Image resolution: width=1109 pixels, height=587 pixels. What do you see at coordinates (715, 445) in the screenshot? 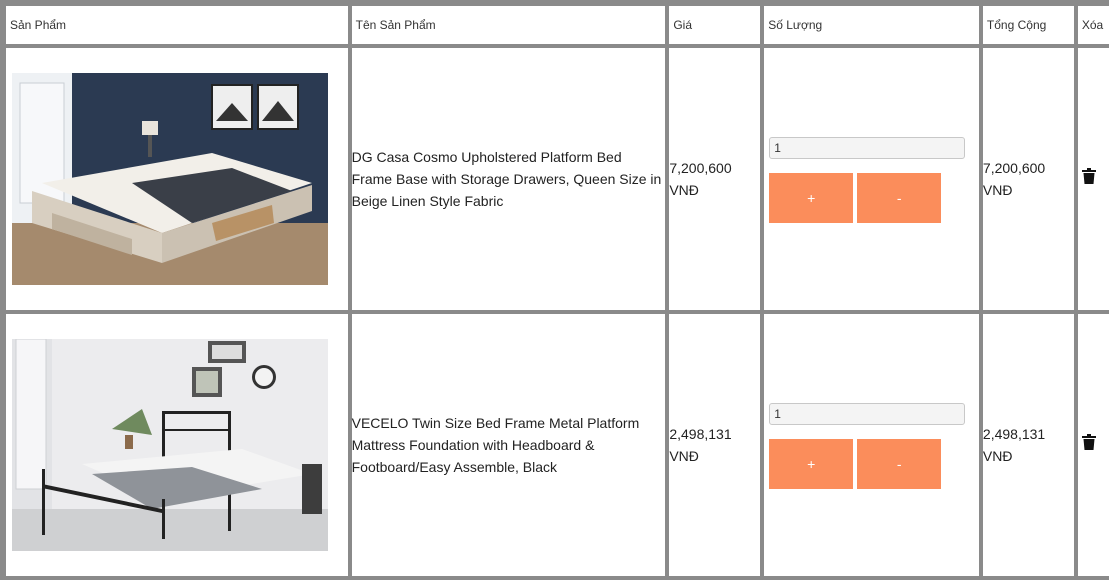
I see `product-price-cell: 2,498,131 VNĐ` at bounding box center [715, 445].